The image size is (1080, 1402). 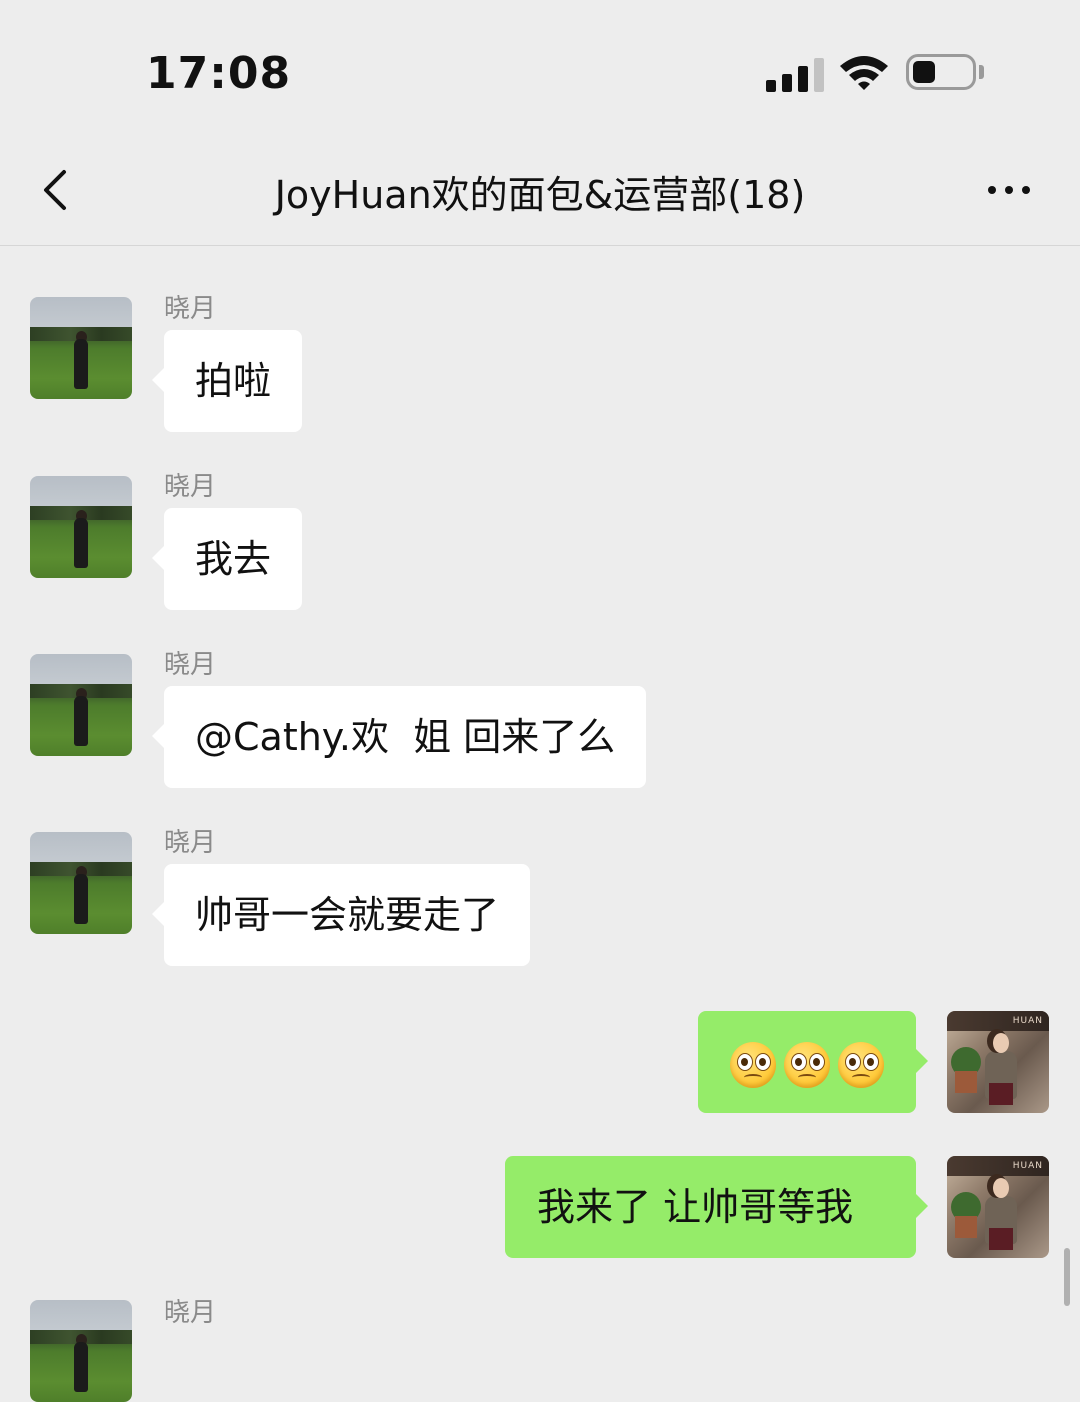 I want to click on chat-header: JoyHuan欢的面包&运营部(18), so click(x=540, y=193).